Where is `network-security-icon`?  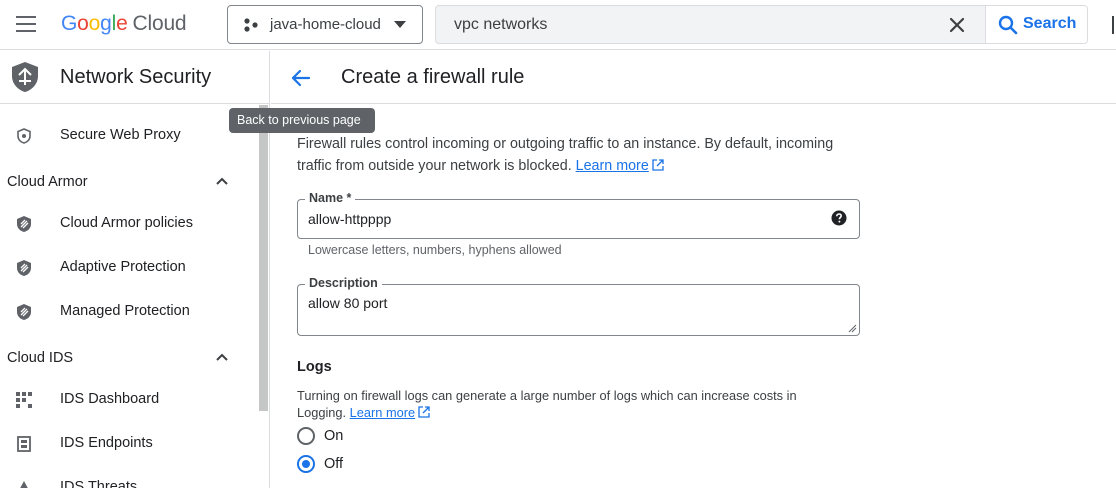
network-security-icon is located at coordinates (25, 77).